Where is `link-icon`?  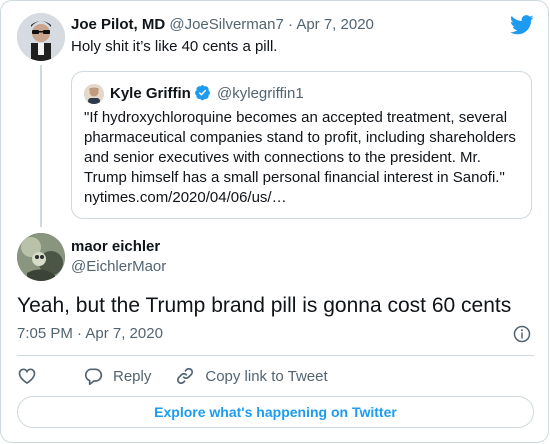 link-icon is located at coordinates (185, 376).